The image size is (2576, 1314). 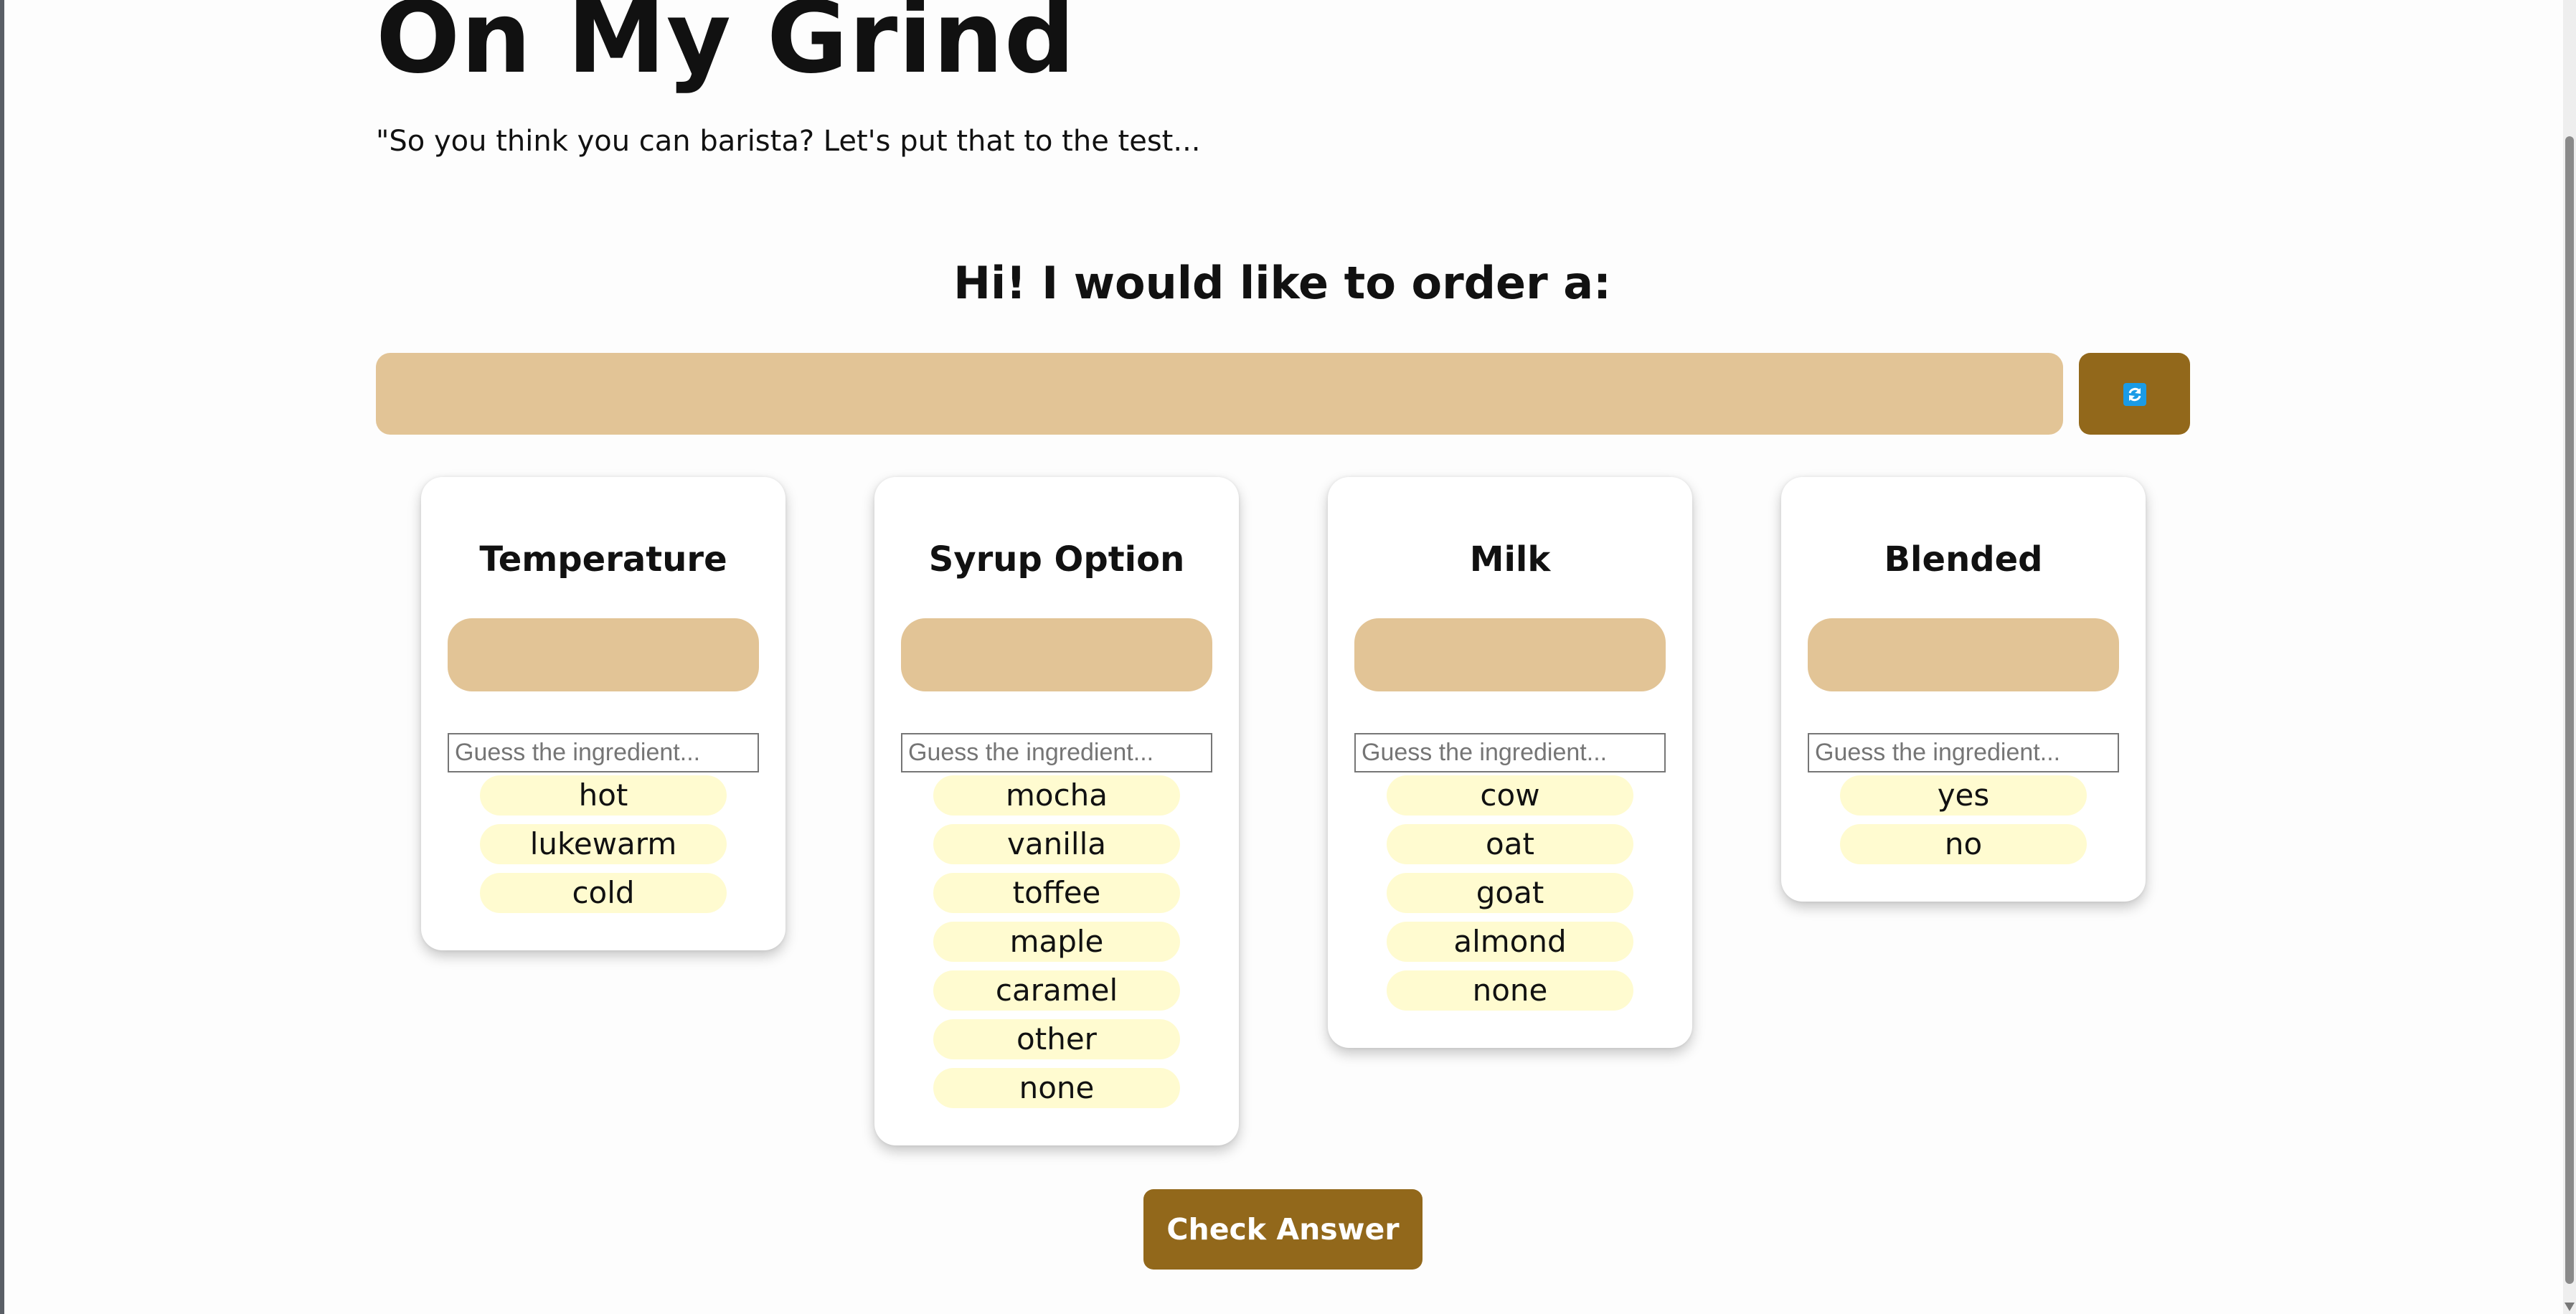 What do you see at coordinates (726, 47) in the screenshot?
I see `app-title: On My Grind` at bounding box center [726, 47].